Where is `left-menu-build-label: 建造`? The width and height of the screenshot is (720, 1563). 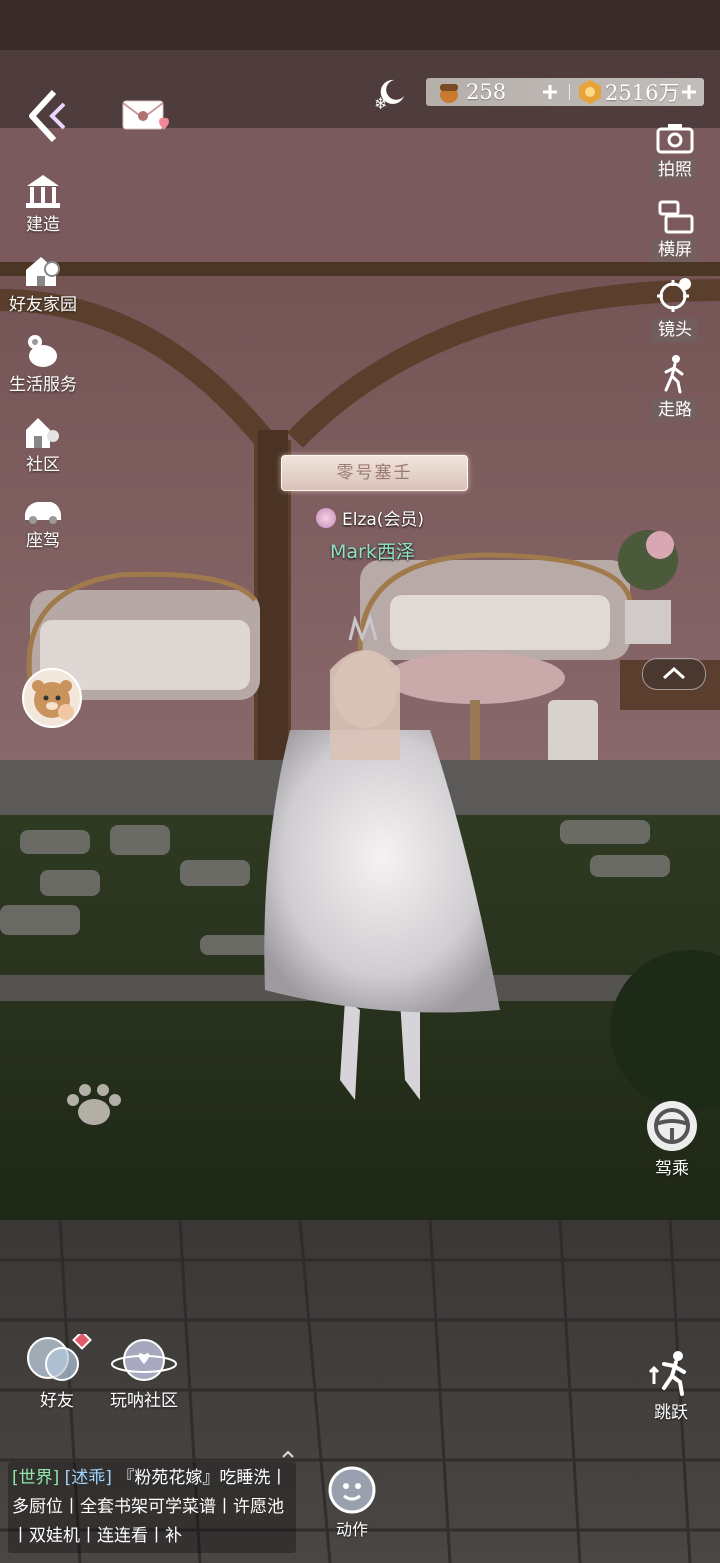
left-menu-build-label: 建造 is located at coordinates (43, 225).